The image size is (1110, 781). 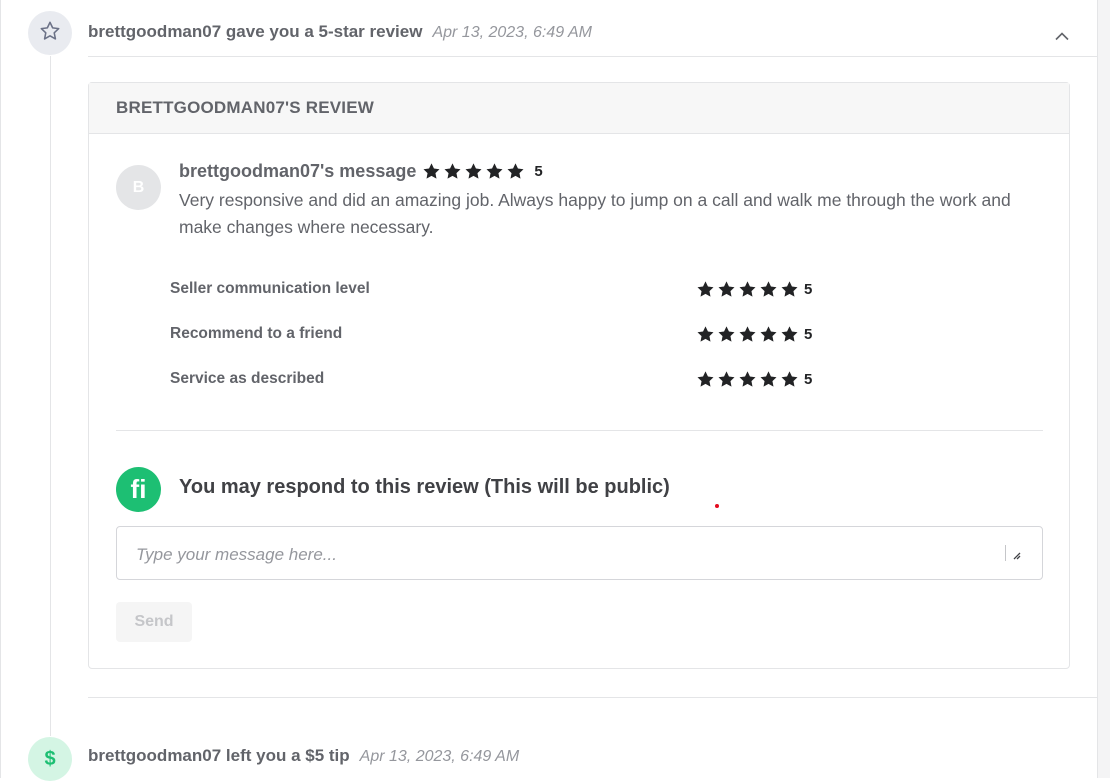 I want to click on tip-event-title: brettgoodman07 left you a $5 tip, so click(x=219, y=755).